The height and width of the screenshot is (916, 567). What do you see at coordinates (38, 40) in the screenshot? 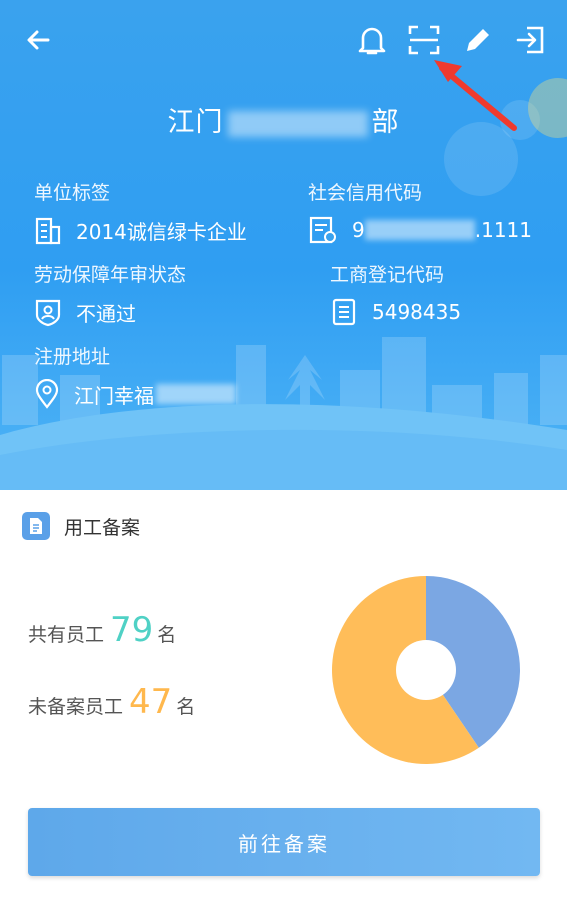
I see `back-arrow-icon` at bounding box center [38, 40].